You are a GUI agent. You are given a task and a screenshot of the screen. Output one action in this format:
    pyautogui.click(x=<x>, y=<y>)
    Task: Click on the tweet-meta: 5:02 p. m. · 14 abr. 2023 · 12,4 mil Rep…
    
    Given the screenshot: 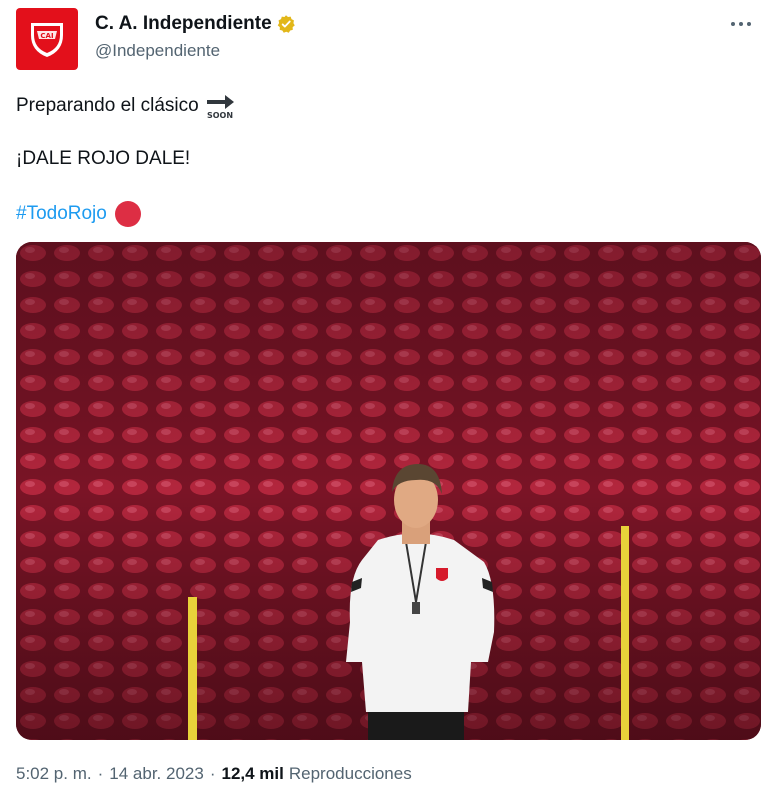 What is the action you would take?
    pyautogui.click(x=214, y=774)
    